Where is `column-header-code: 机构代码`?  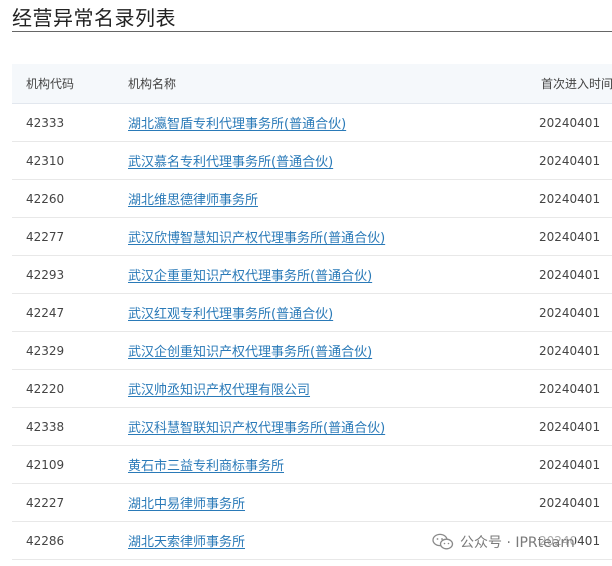 column-header-code: 机构代码 is located at coordinates (50, 84).